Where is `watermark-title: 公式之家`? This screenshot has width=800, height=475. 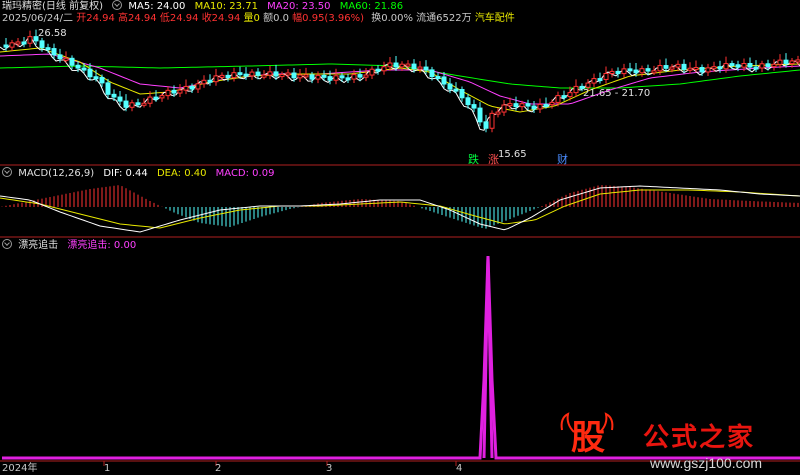
watermark-title: 公式之家 is located at coordinates (699, 438).